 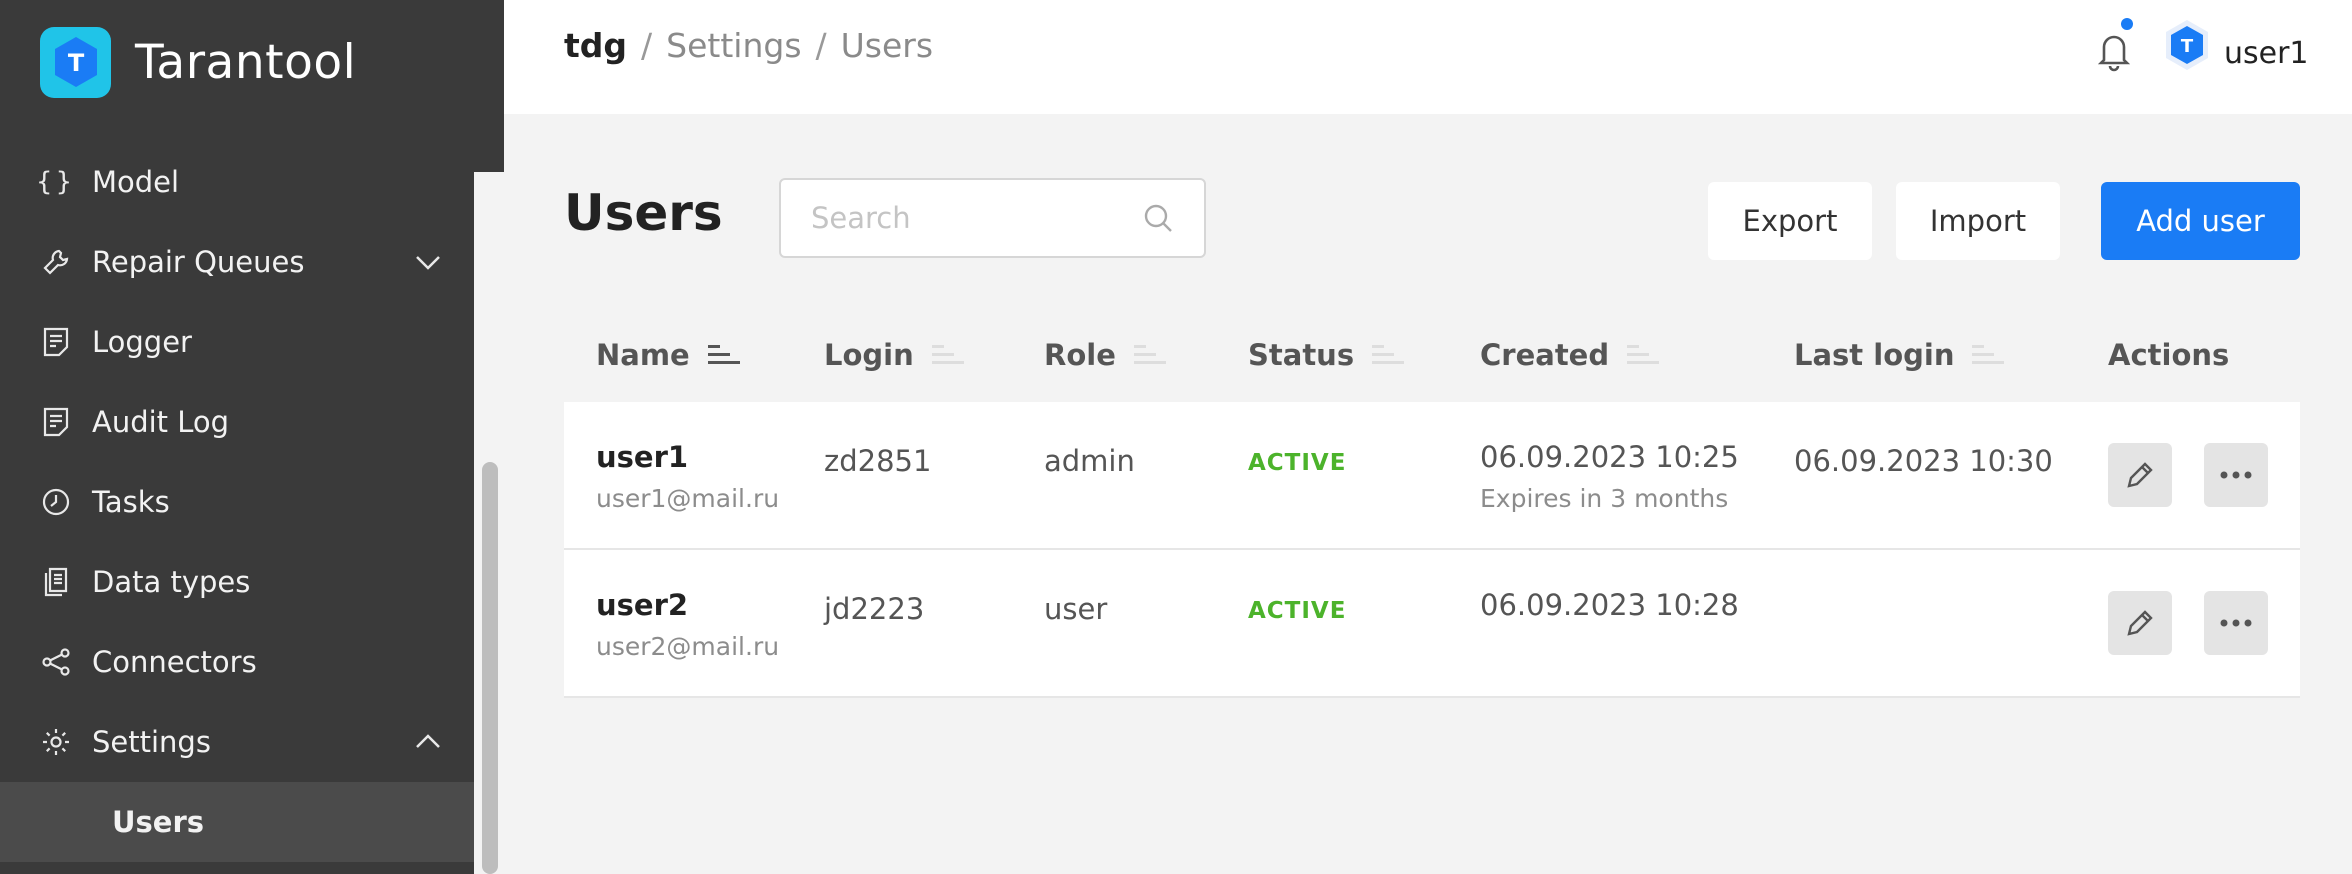 I want to click on created-date: 06.09.2023 10:28, so click(x=1609, y=605).